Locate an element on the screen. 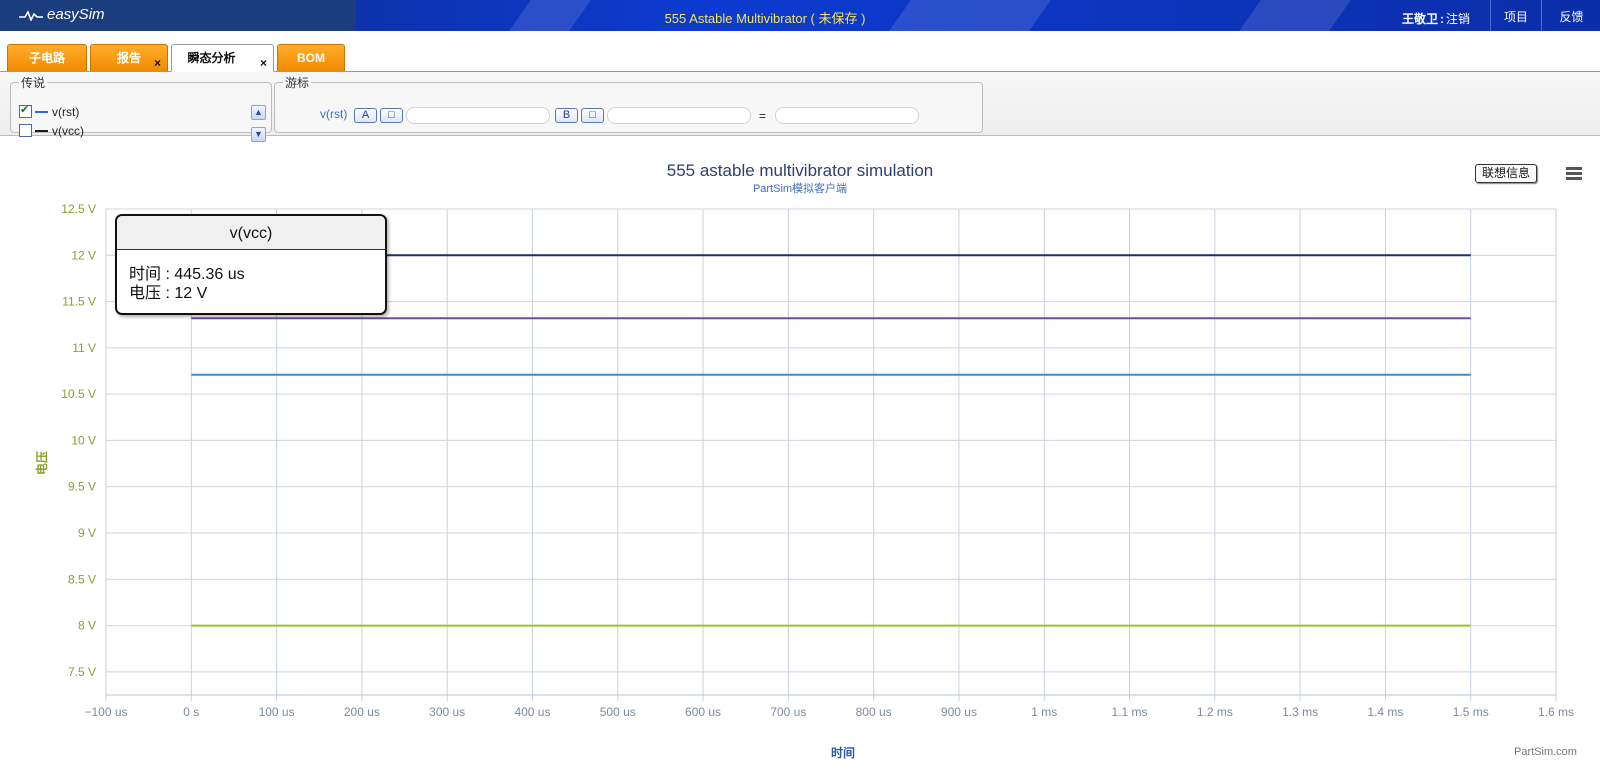  x-tick-label: 100 us is located at coordinates (277, 712).